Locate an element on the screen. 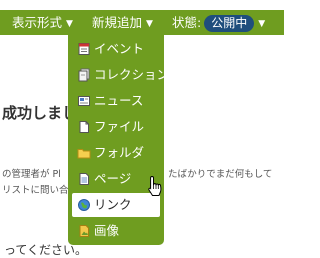  menu-item-event: イベント is located at coordinates (116, 49).